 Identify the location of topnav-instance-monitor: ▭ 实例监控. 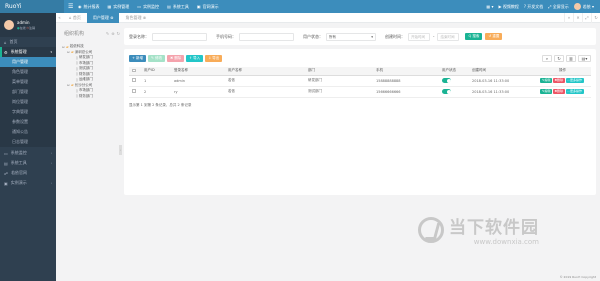
(148, 7).